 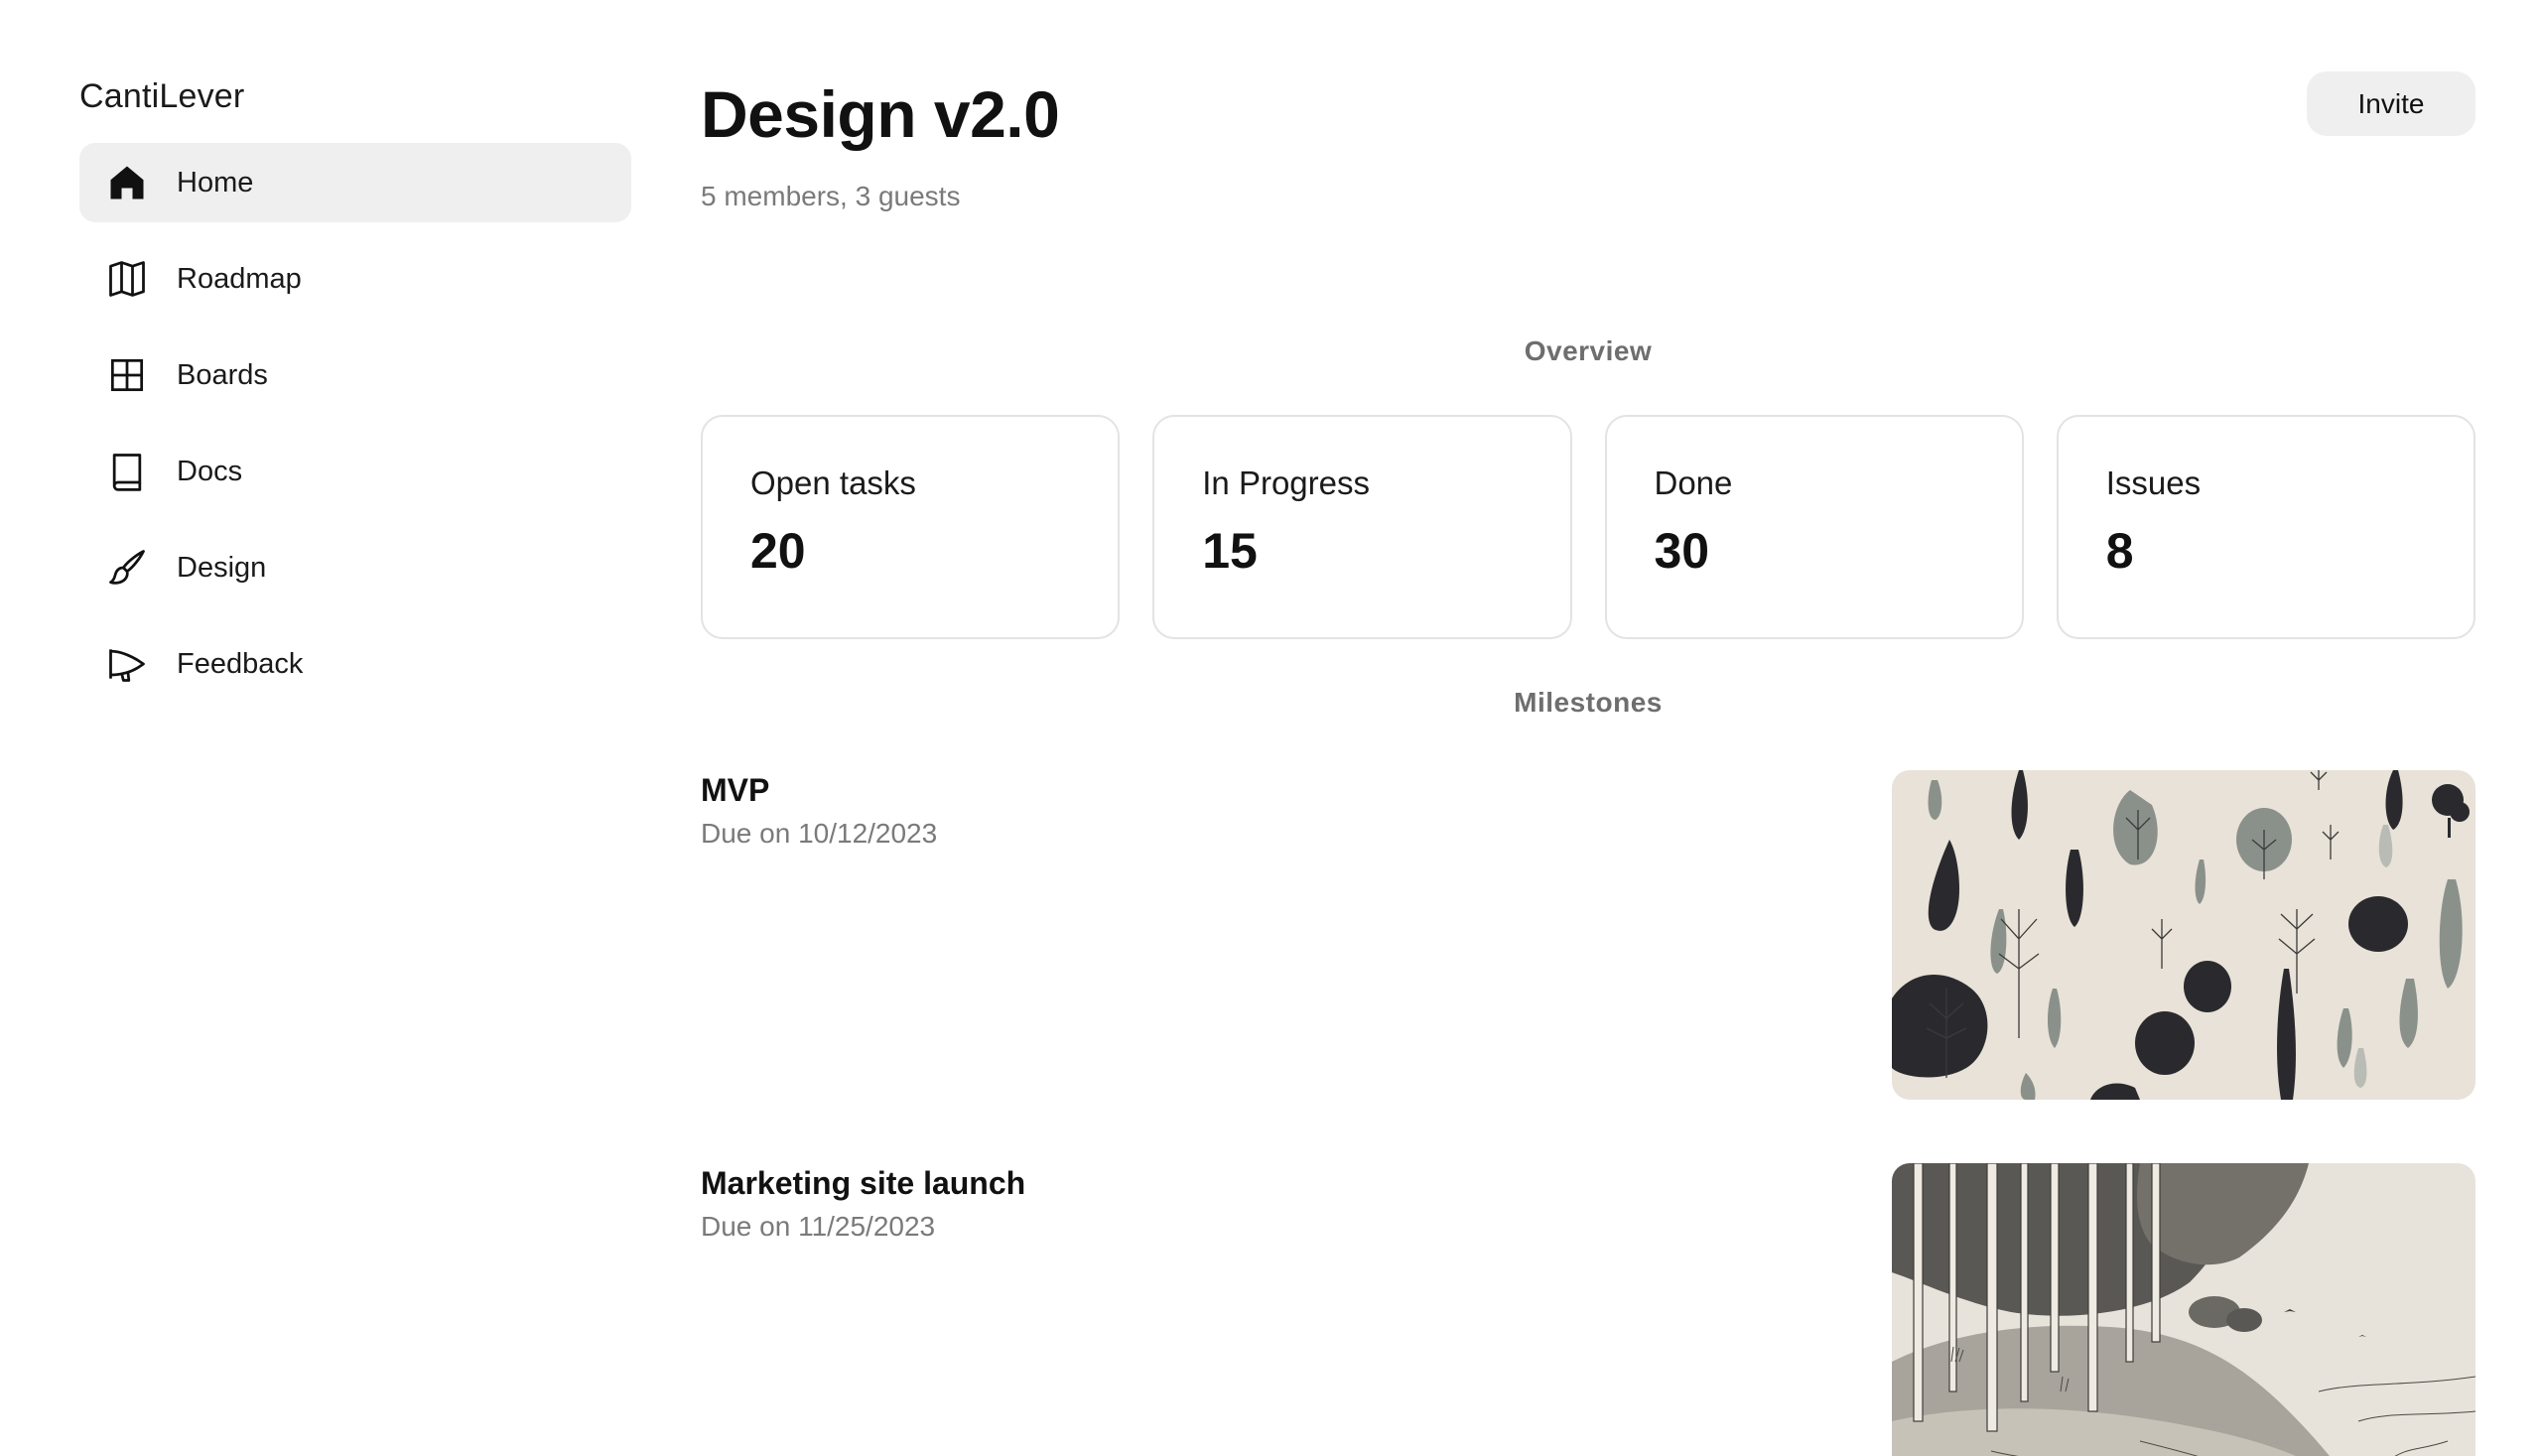 What do you see at coordinates (355, 567) in the screenshot?
I see `sidebar-item-design: Design` at bounding box center [355, 567].